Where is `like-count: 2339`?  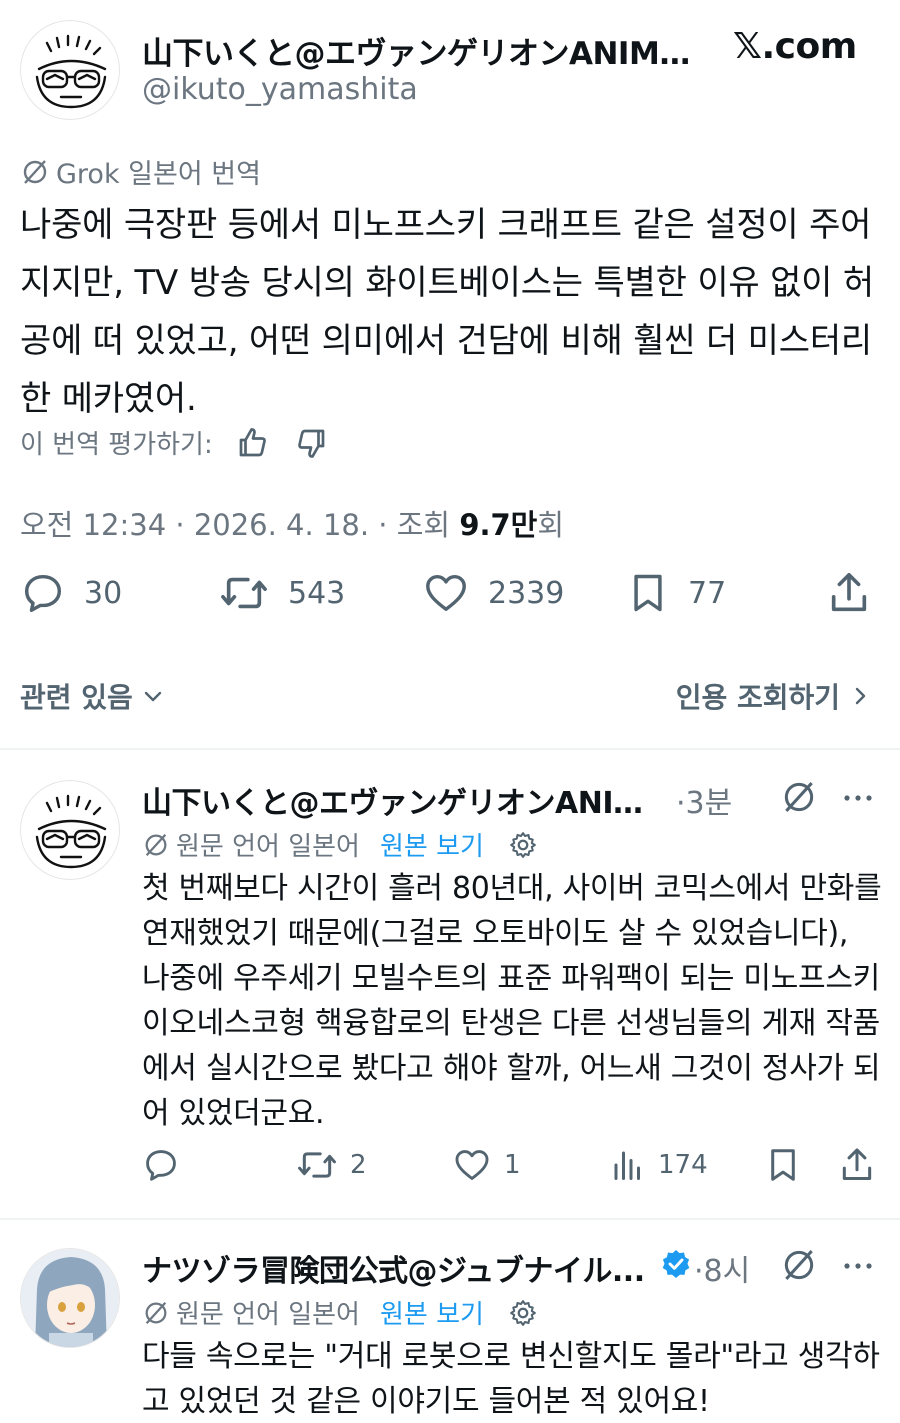 like-count: 2339 is located at coordinates (526, 593).